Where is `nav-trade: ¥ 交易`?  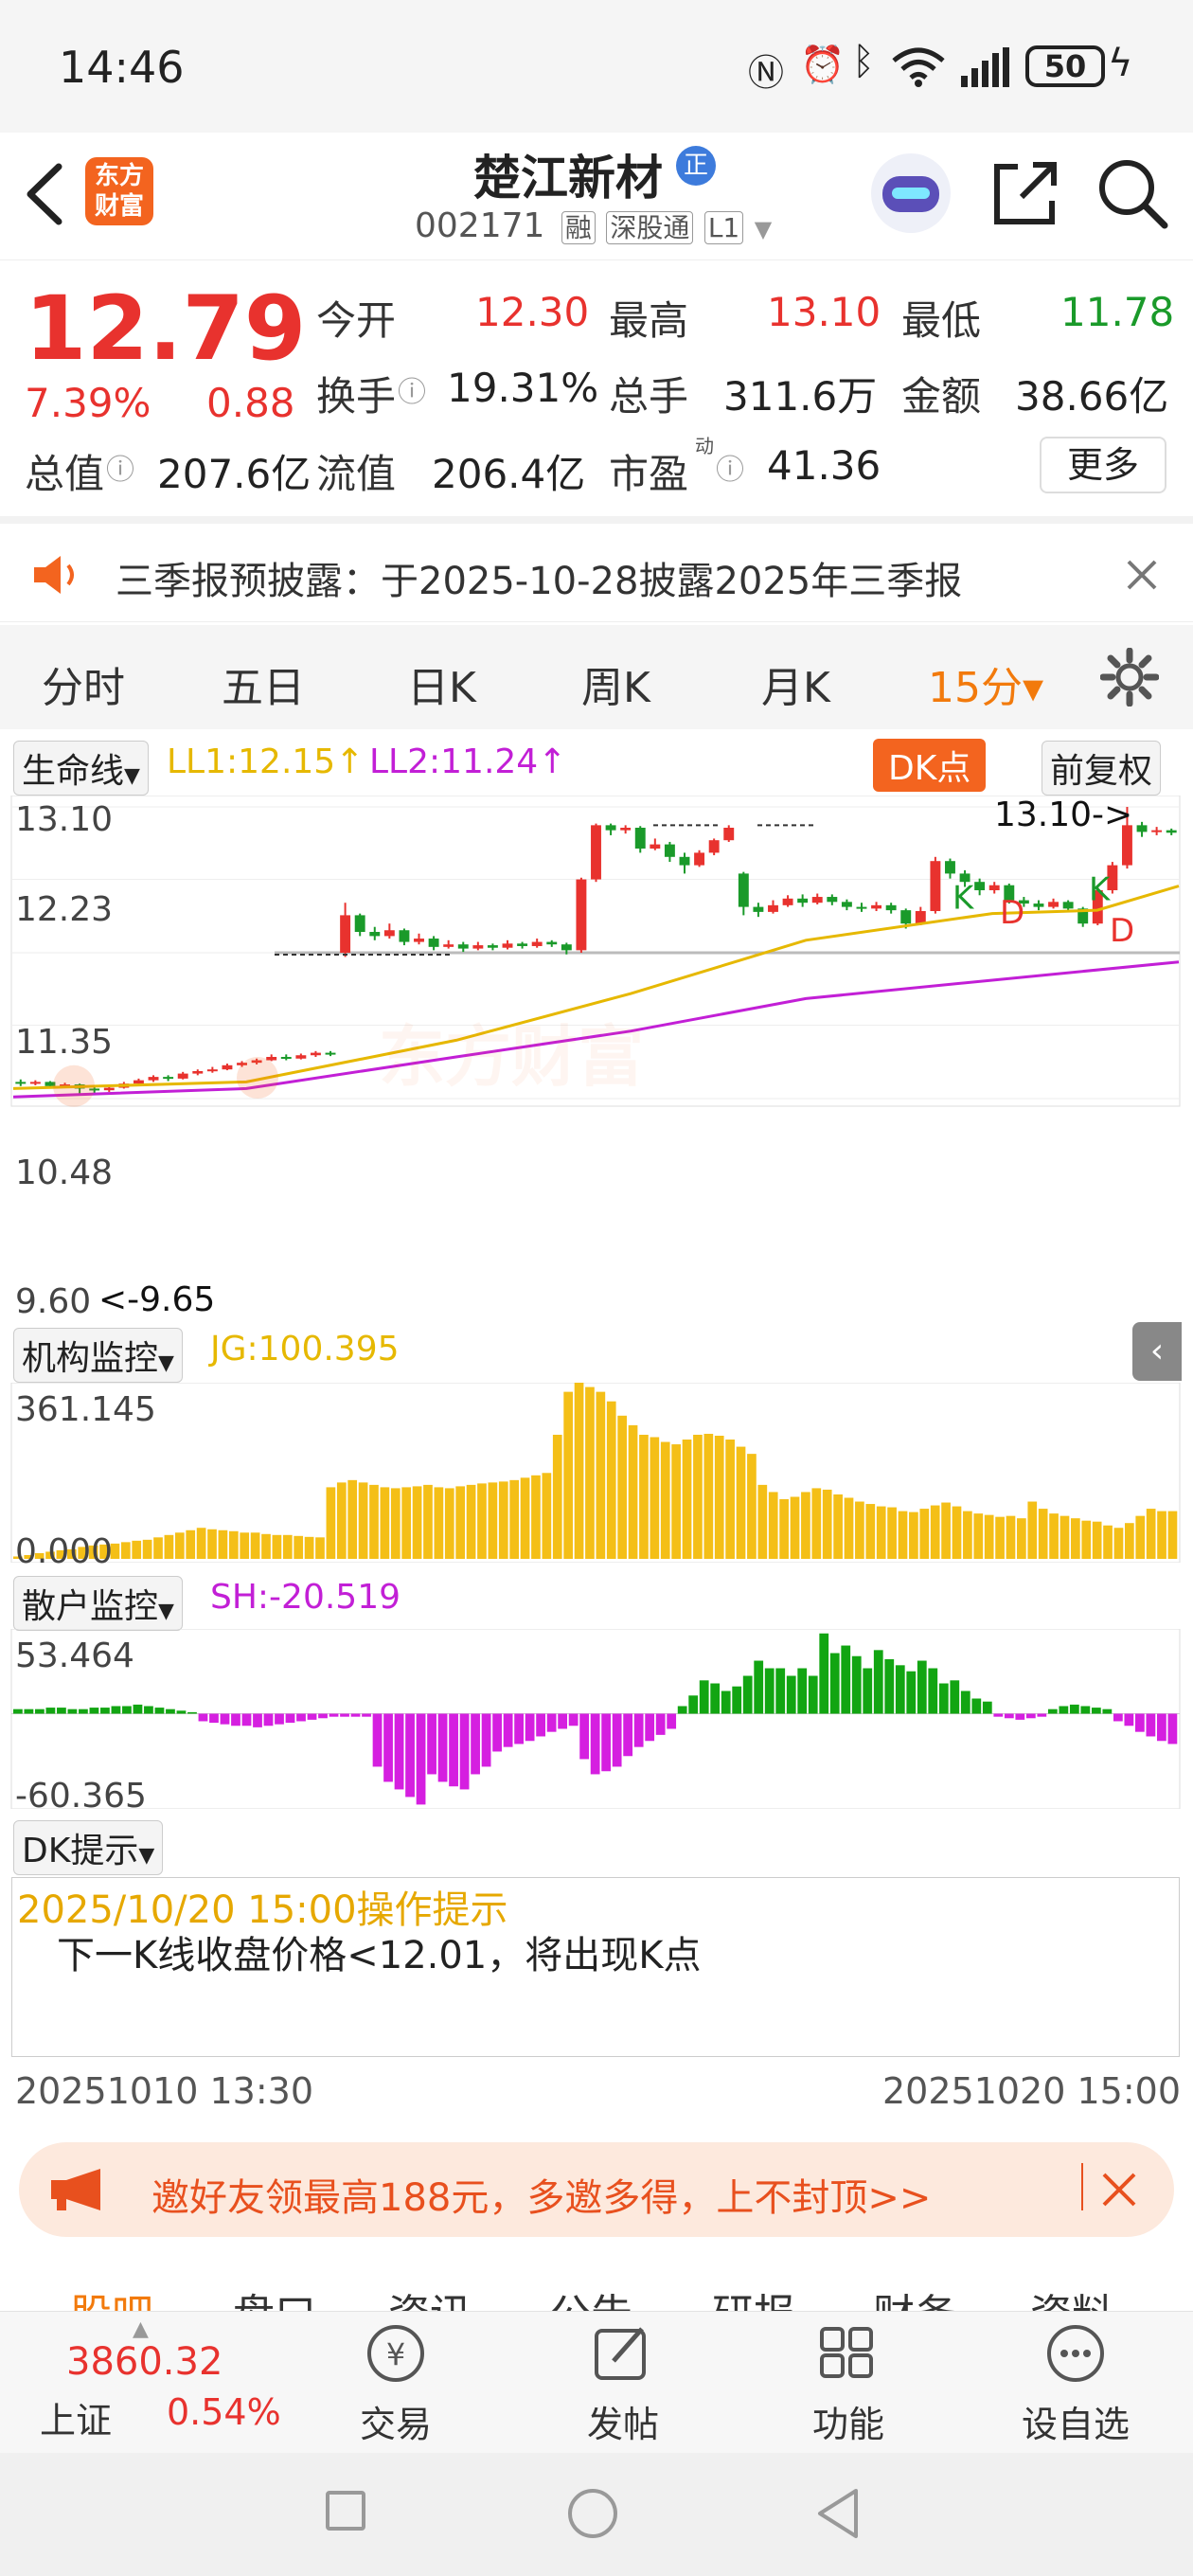 nav-trade: ¥ 交易 is located at coordinates (395, 2384).